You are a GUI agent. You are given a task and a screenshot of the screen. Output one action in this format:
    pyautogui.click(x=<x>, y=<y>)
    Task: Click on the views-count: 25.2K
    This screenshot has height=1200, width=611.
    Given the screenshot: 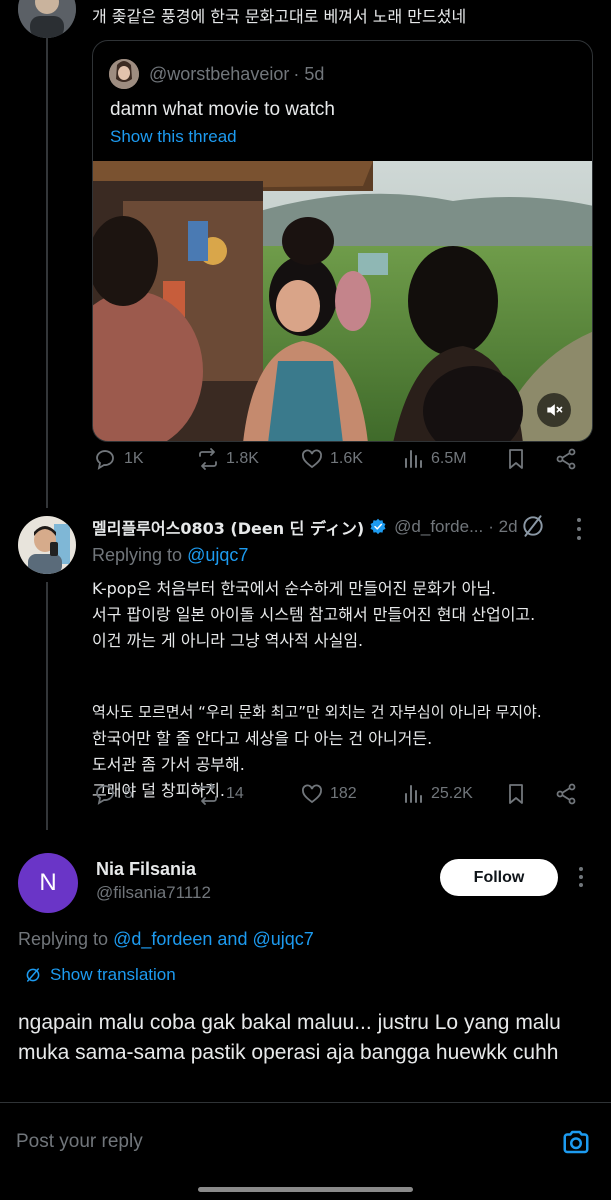 What is the action you would take?
    pyautogui.click(x=452, y=793)
    